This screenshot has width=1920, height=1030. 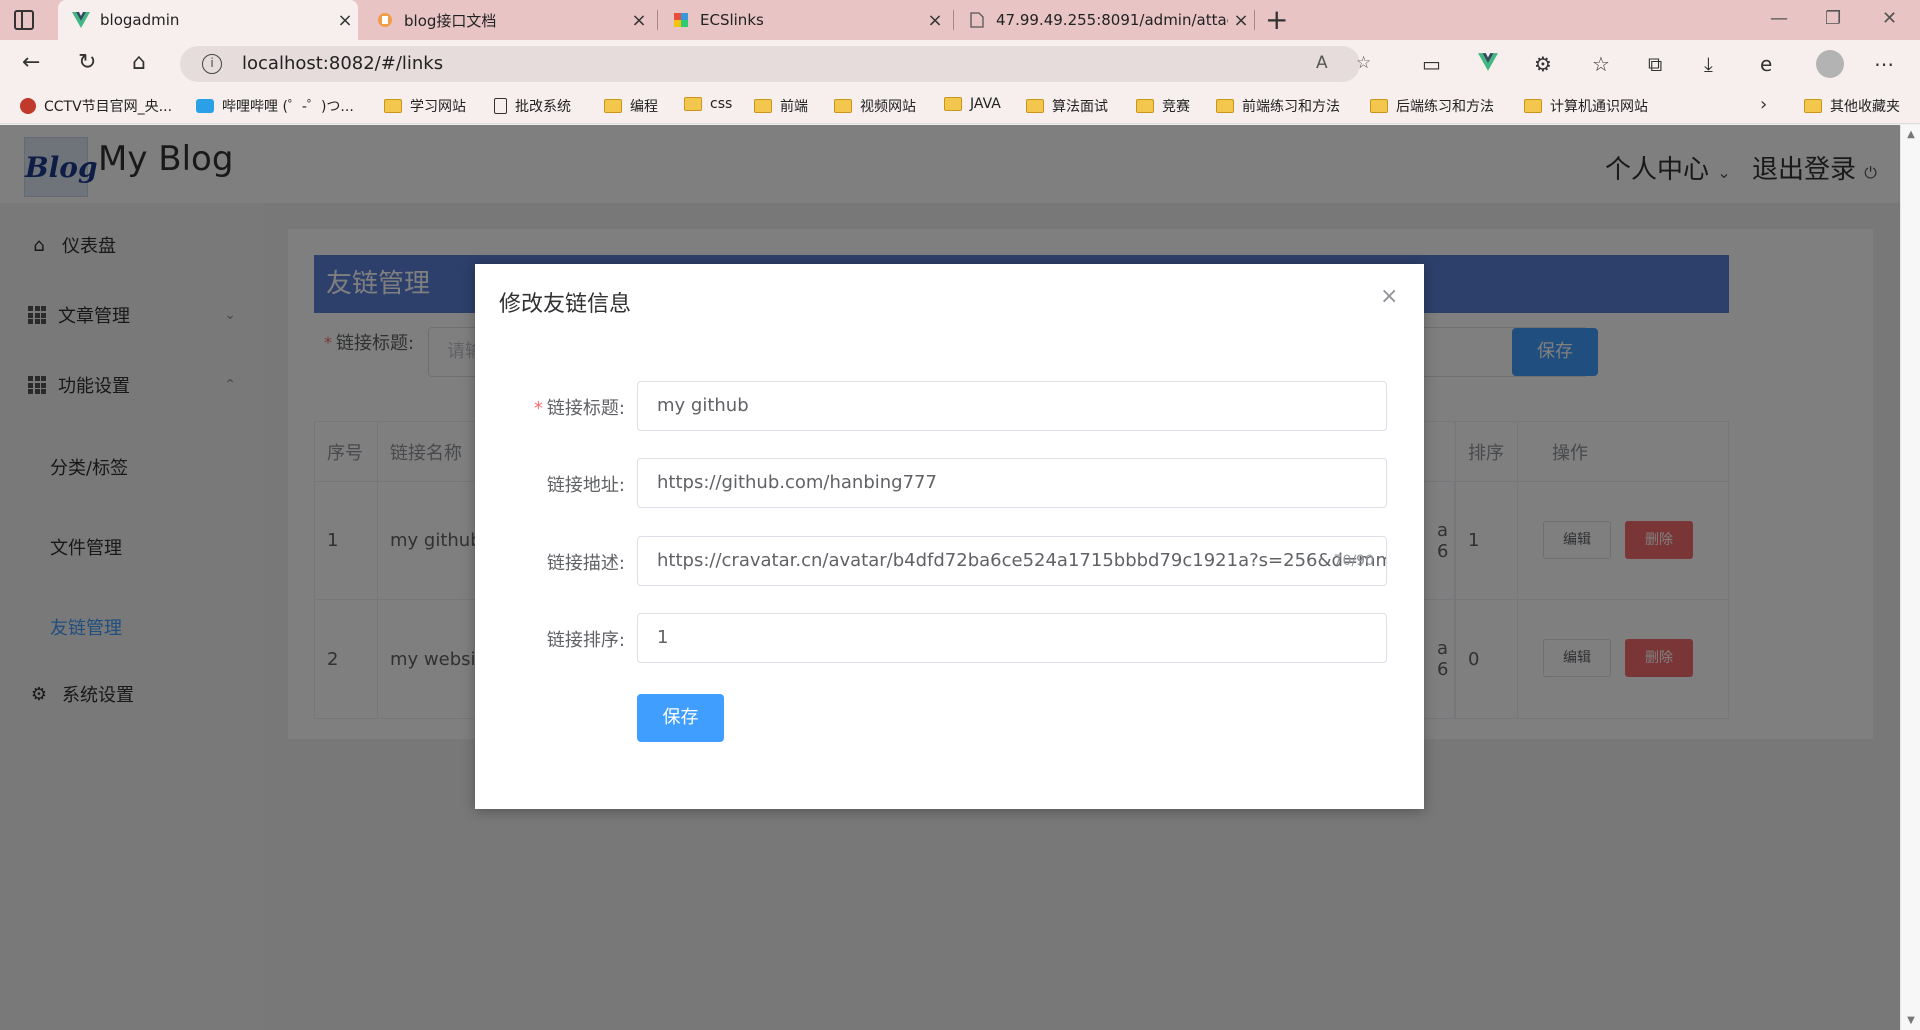 What do you see at coordinates (1865, 107) in the screenshot?
I see `bookmark-label: 其他收藏夹` at bounding box center [1865, 107].